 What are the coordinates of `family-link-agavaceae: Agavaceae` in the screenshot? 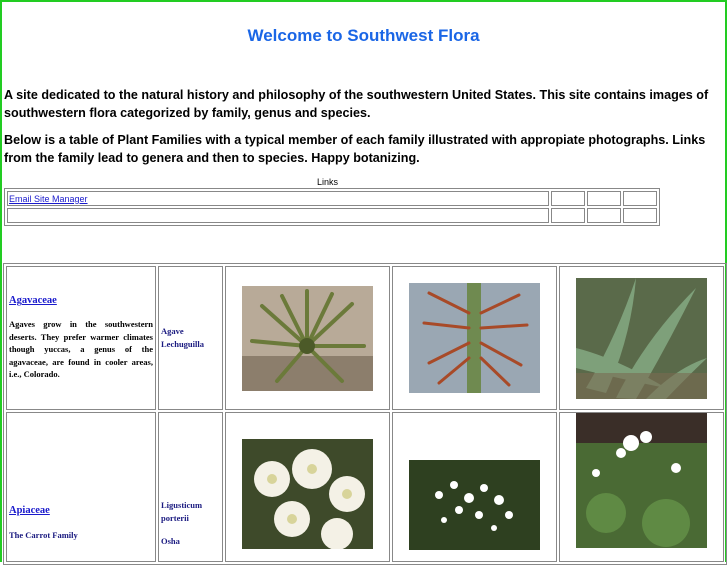 It's located at (81, 300).